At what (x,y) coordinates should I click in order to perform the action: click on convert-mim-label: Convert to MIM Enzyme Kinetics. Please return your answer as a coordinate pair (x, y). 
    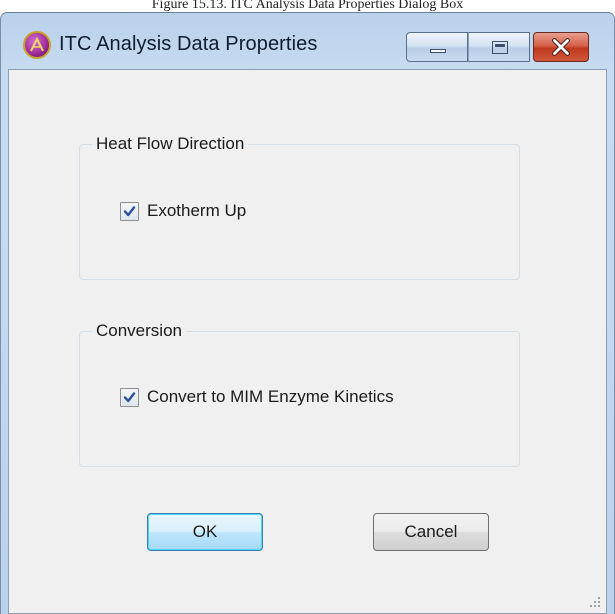
    Looking at the image, I should click on (270, 397).